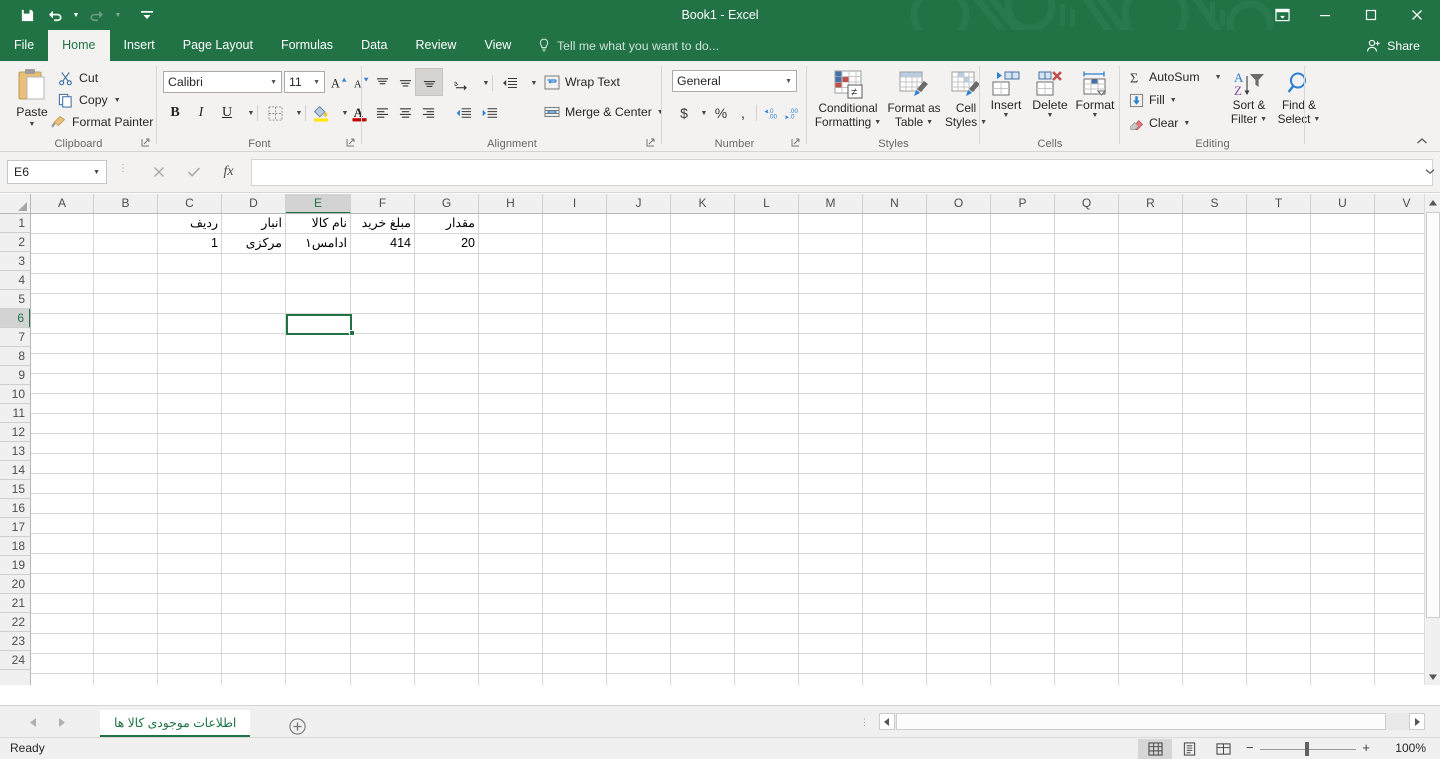 The height and width of the screenshot is (759, 1440). I want to click on cell-a14, so click(62, 484).